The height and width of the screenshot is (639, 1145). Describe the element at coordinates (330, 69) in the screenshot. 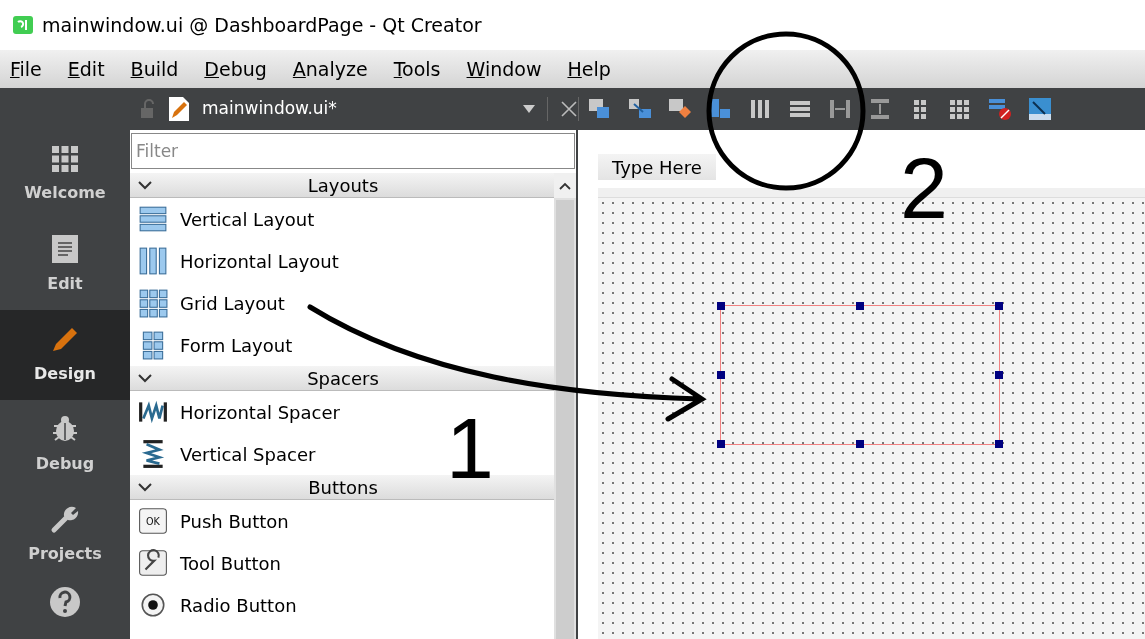

I see `menu-item: Analyze` at that location.